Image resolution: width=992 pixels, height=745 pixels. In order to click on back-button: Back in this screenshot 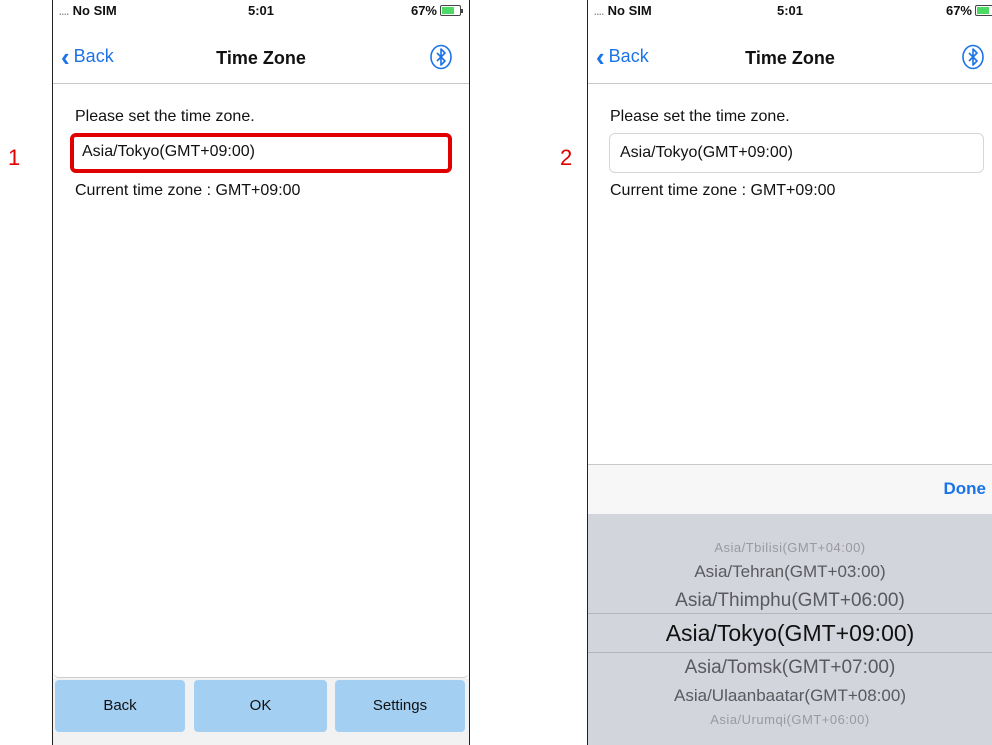, I will do `click(120, 706)`.